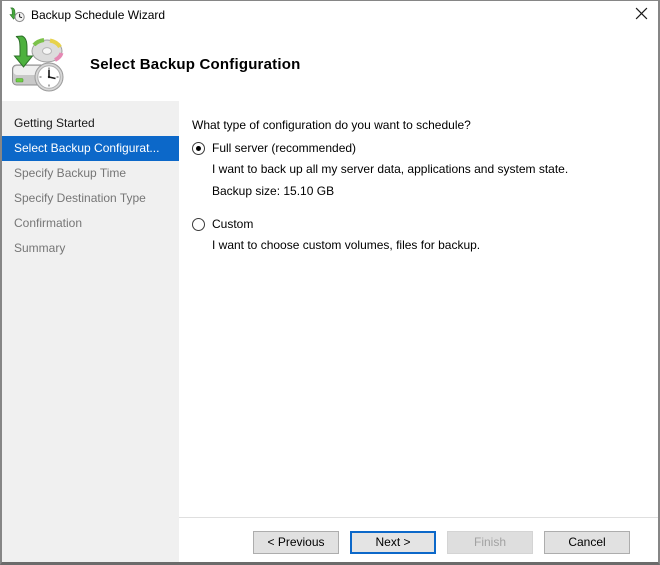 The width and height of the screenshot is (660, 565). What do you see at coordinates (70, 173) in the screenshot?
I see `sidebar-item-specify-backup-time: Specify Backup Time` at bounding box center [70, 173].